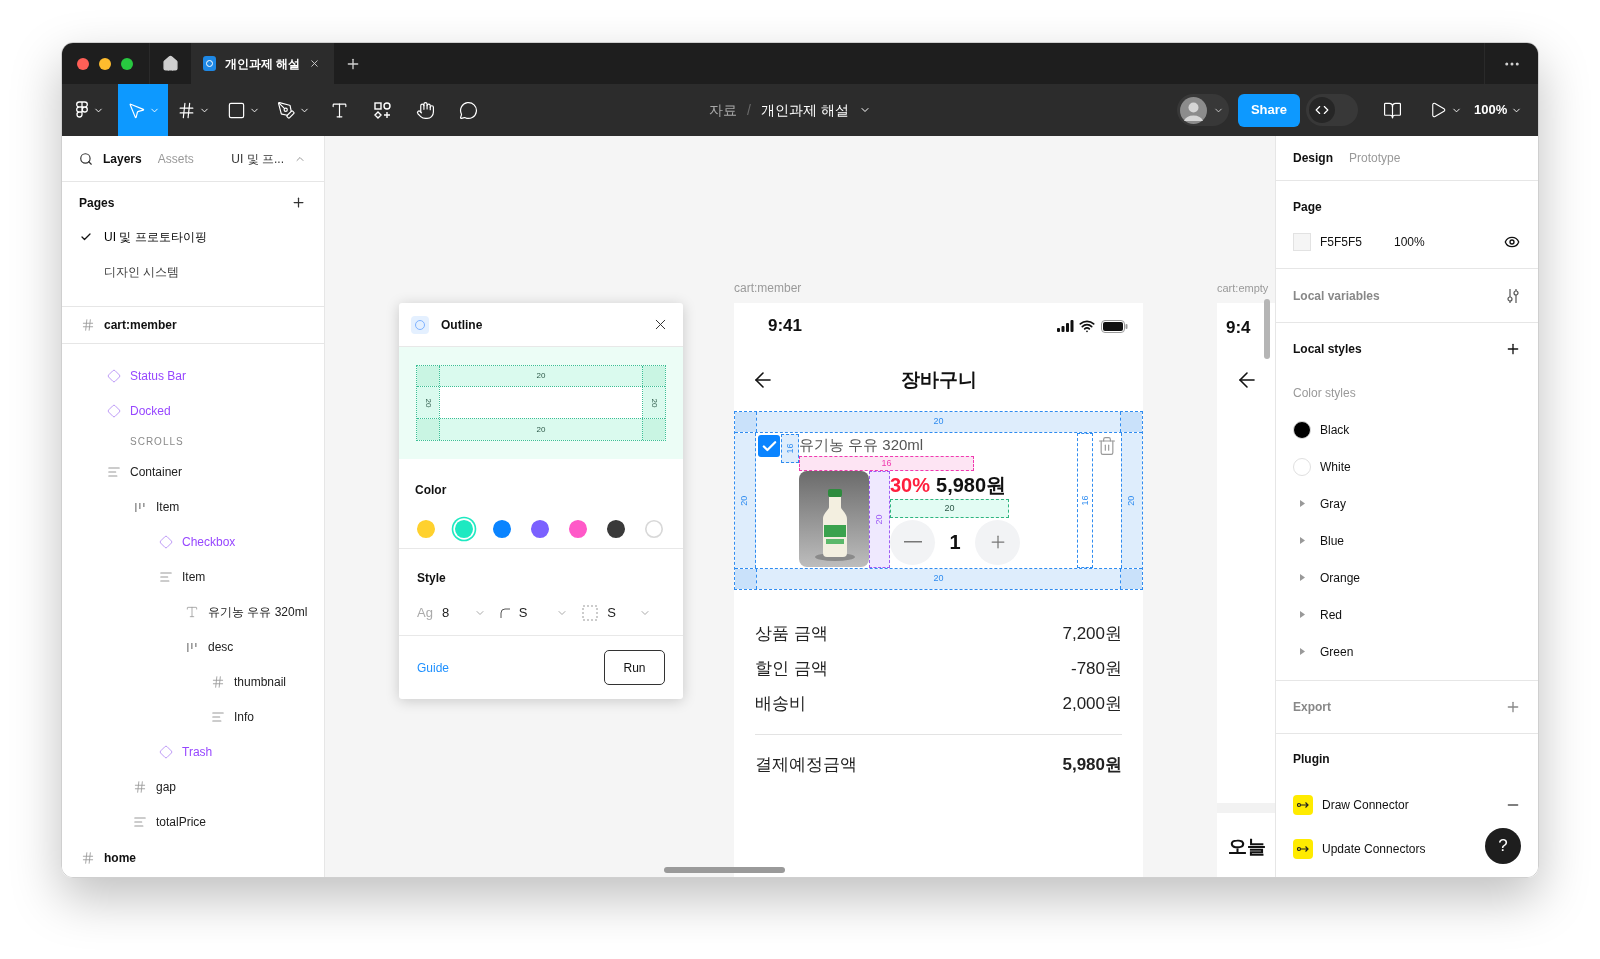  Describe the element at coordinates (86, 158) in the screenshot. I see `search-icon` at that location.